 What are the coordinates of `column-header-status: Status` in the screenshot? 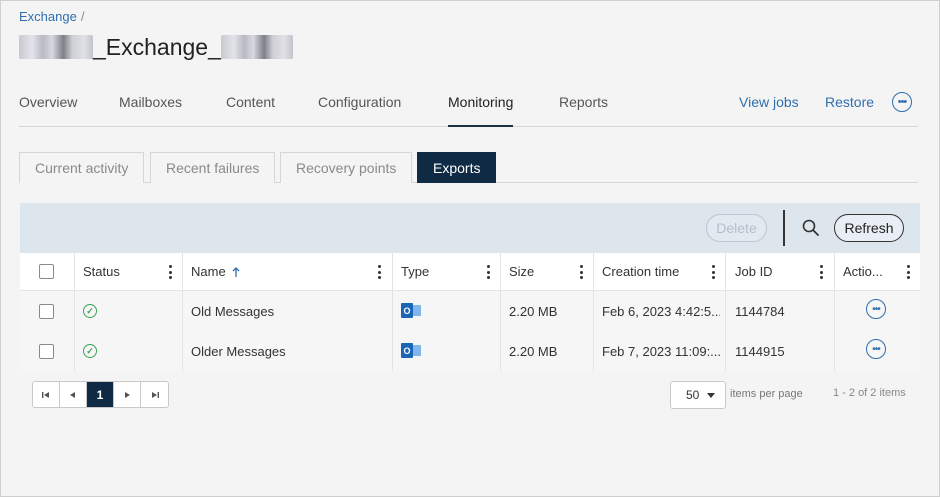 It's located at (101, 271).